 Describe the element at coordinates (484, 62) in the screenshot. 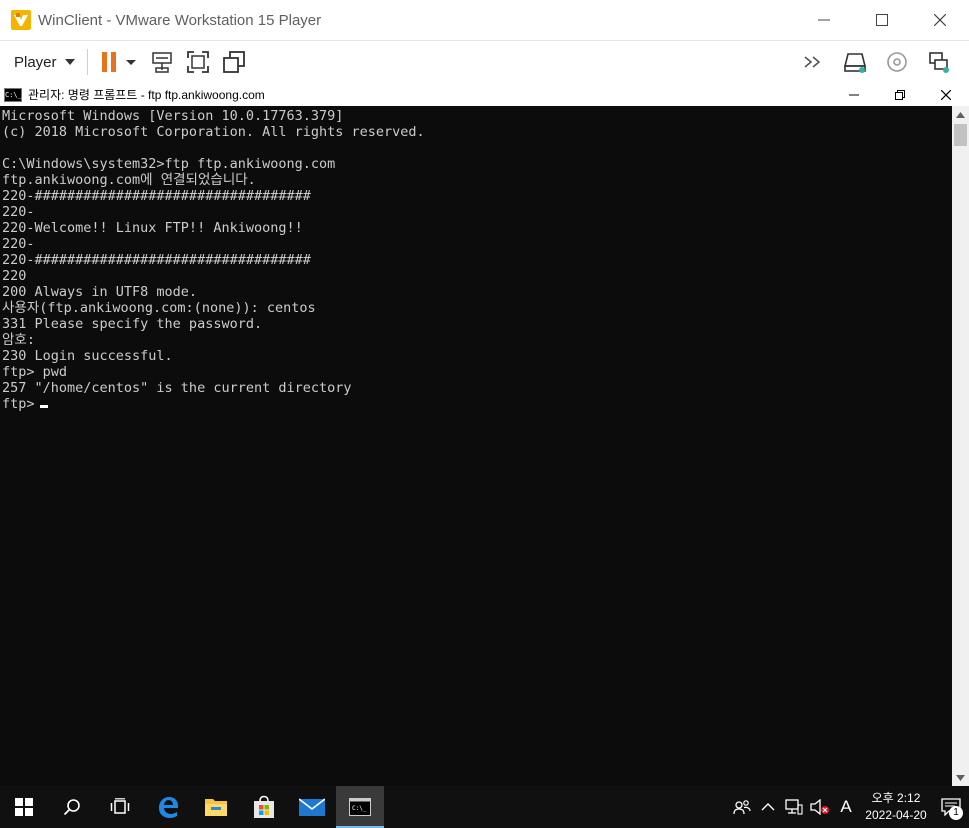

I see `vmware-toolbar: Player` at that location.